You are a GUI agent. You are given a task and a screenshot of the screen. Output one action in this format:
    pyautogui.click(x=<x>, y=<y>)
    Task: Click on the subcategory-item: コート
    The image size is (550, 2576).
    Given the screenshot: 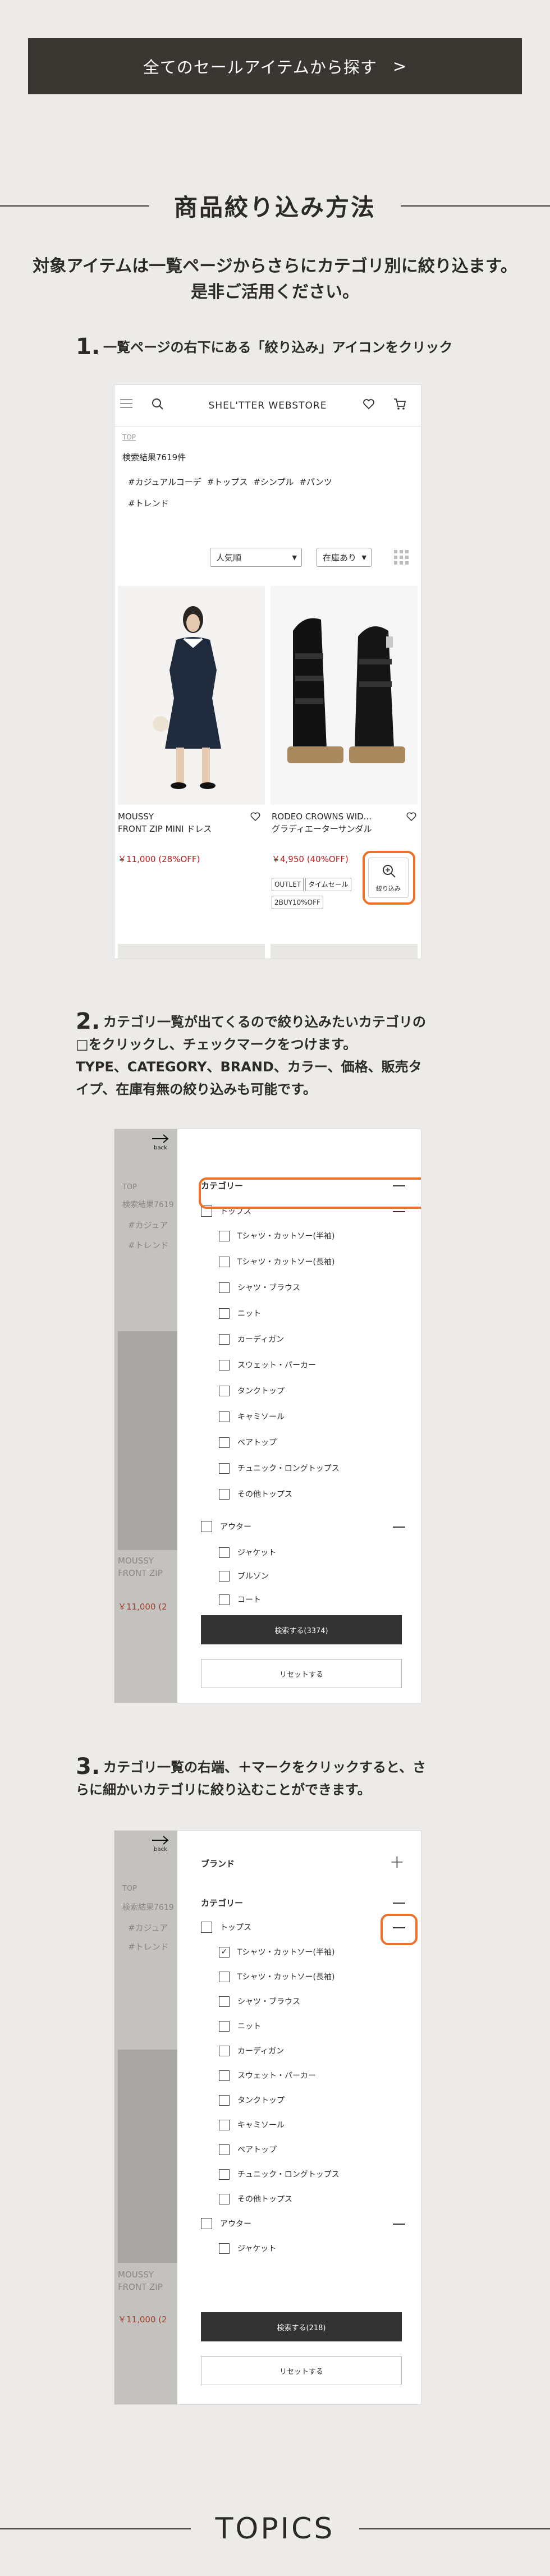 What is the action you would take?
    pyautogui.click(x=240, y=1599)
    